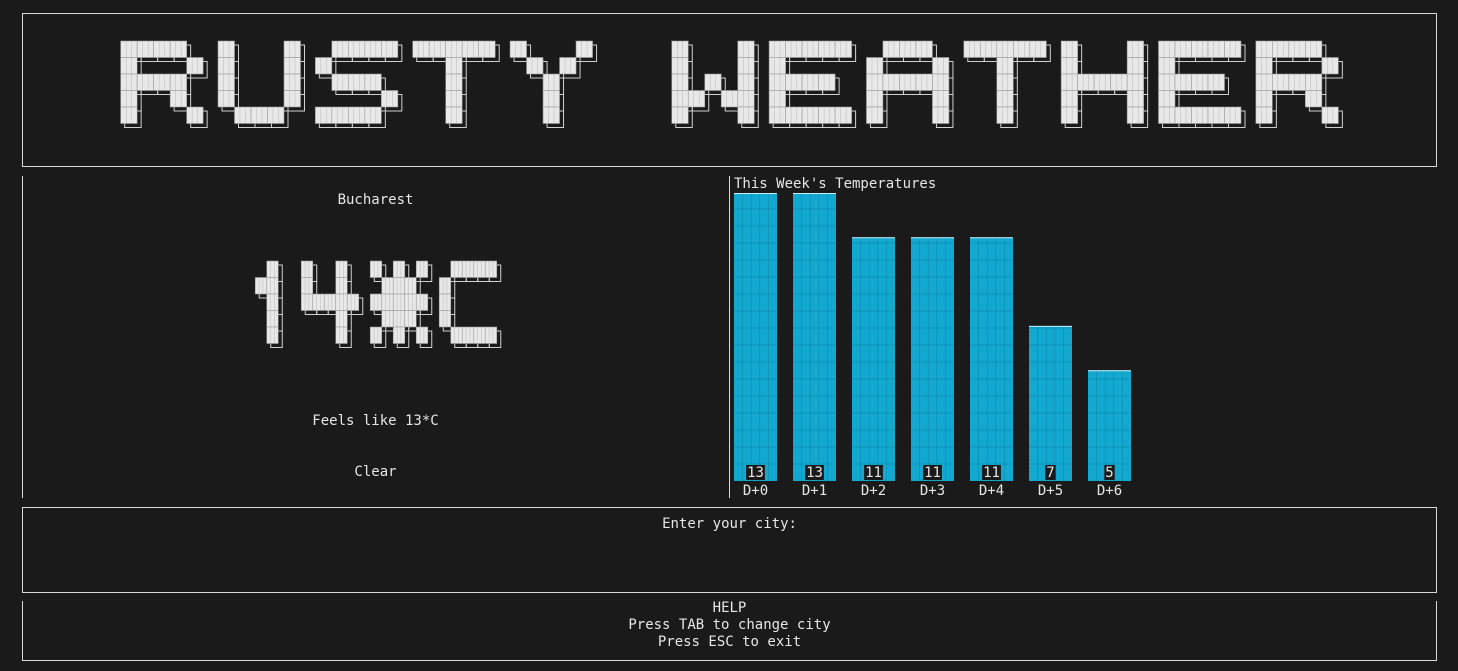 The height and width of the screenshot is (671, 1458). Describe the element at coordinates (729, 524) in the screenshot. I see `city-input-prompt: Enter your city:` at that location.